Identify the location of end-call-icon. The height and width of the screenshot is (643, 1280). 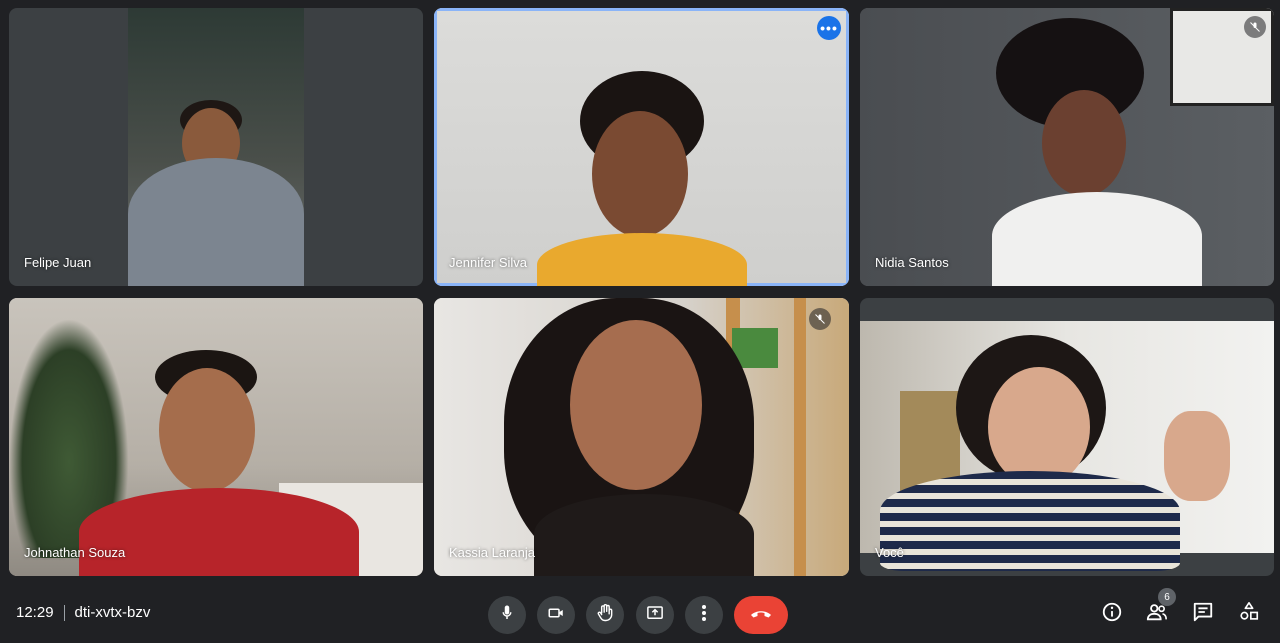
(761, 615).